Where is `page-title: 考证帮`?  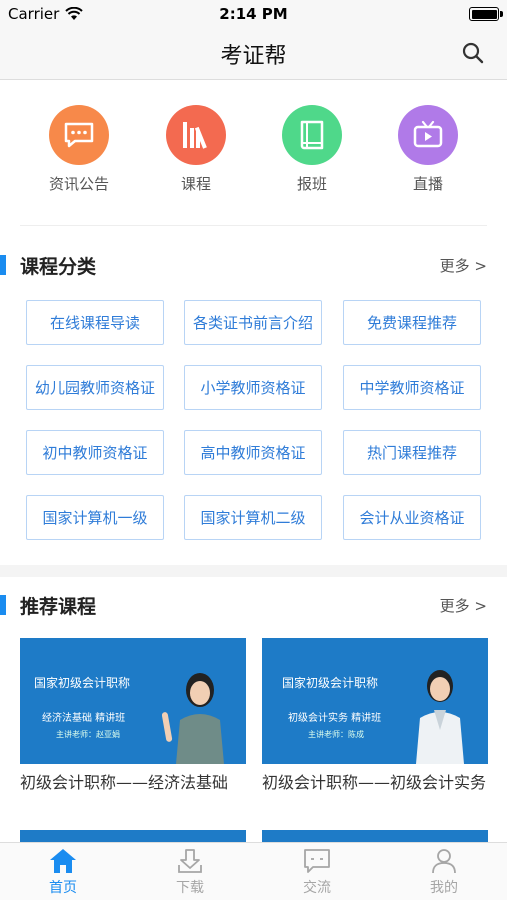 page-title: 考证帮 is located at coordinates (253, 56).